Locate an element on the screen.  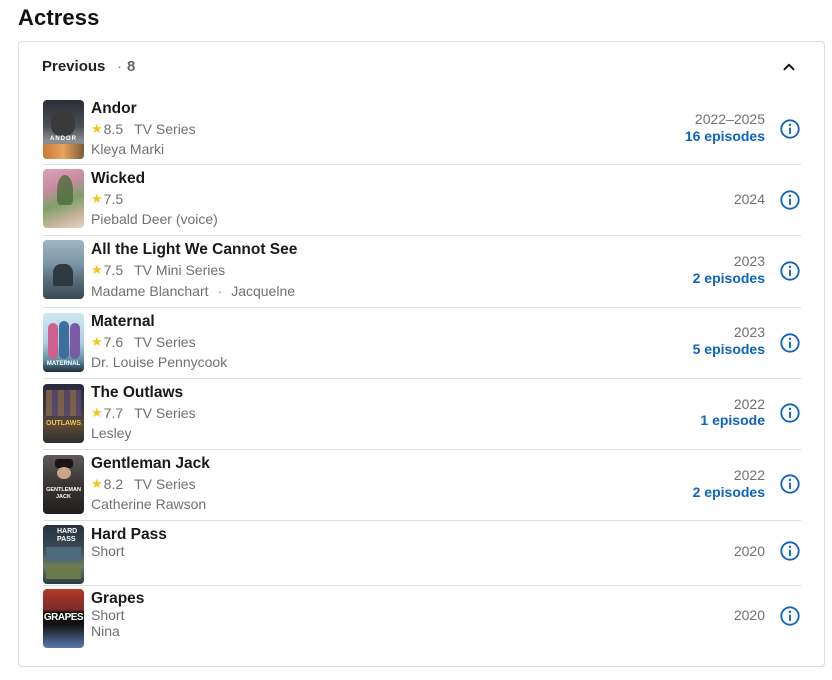
role-name: Dr. Louise Pennycook is located at coordinates (159, 362).